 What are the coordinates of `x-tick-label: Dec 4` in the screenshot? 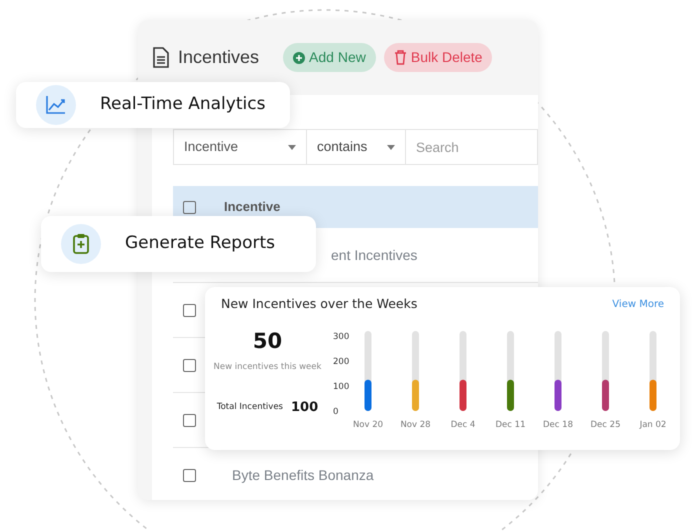 It's located at (463, 425).